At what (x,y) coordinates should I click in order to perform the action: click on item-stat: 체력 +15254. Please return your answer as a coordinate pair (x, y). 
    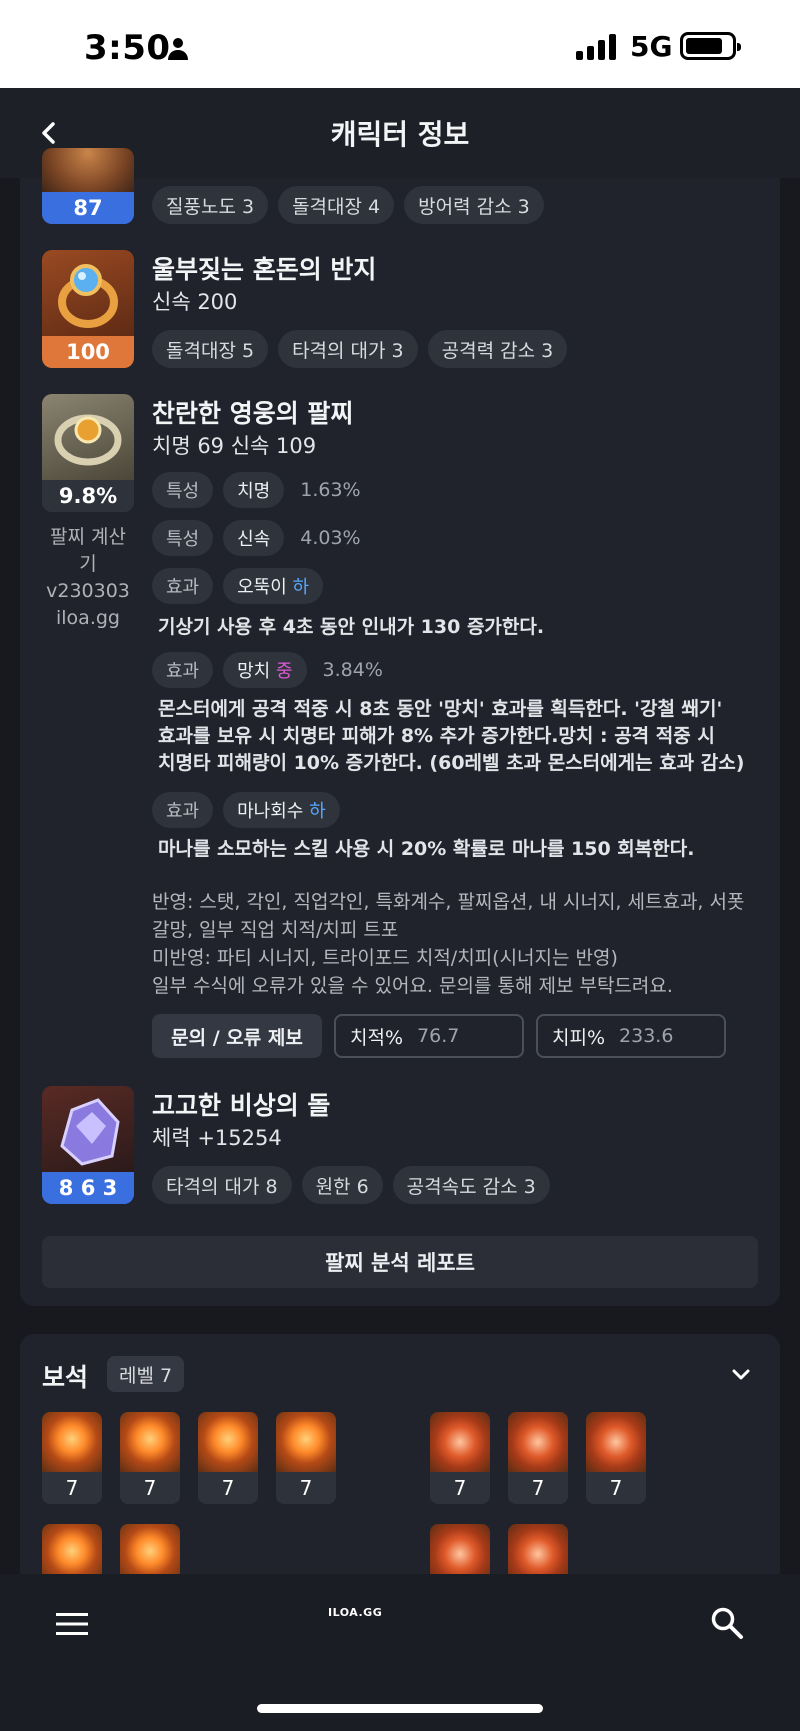
    Looking at the image, I should click on (217, 1138).